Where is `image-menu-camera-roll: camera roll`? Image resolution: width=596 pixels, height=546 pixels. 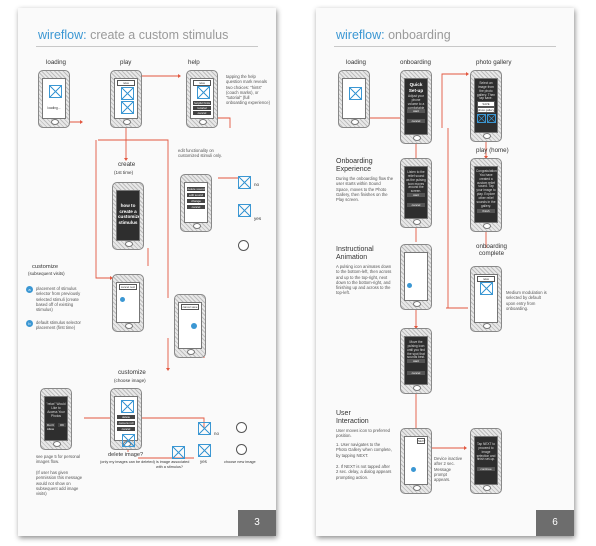 image-menu-camera-roll: camera roll is located at coordinates (126, 423).